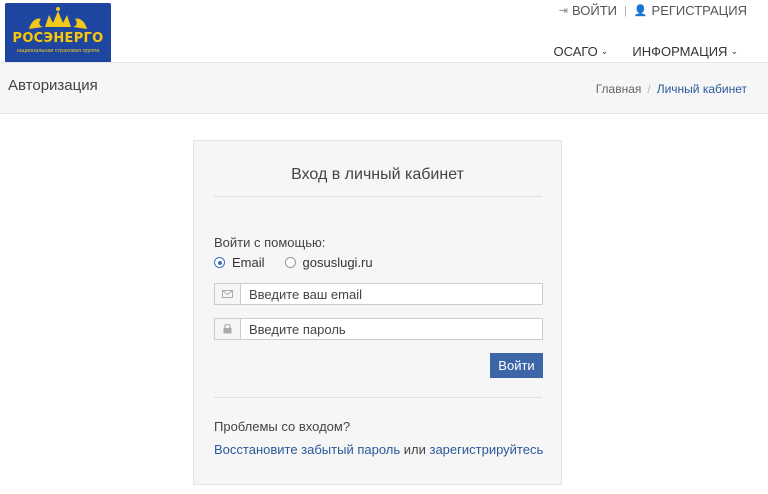 The height and width of the screenshot is (494, 768). What do you see at coordinates (640, 11) in the screenshot?
I see `user-plus-icon: 👤` at bounding box center [640, 11].